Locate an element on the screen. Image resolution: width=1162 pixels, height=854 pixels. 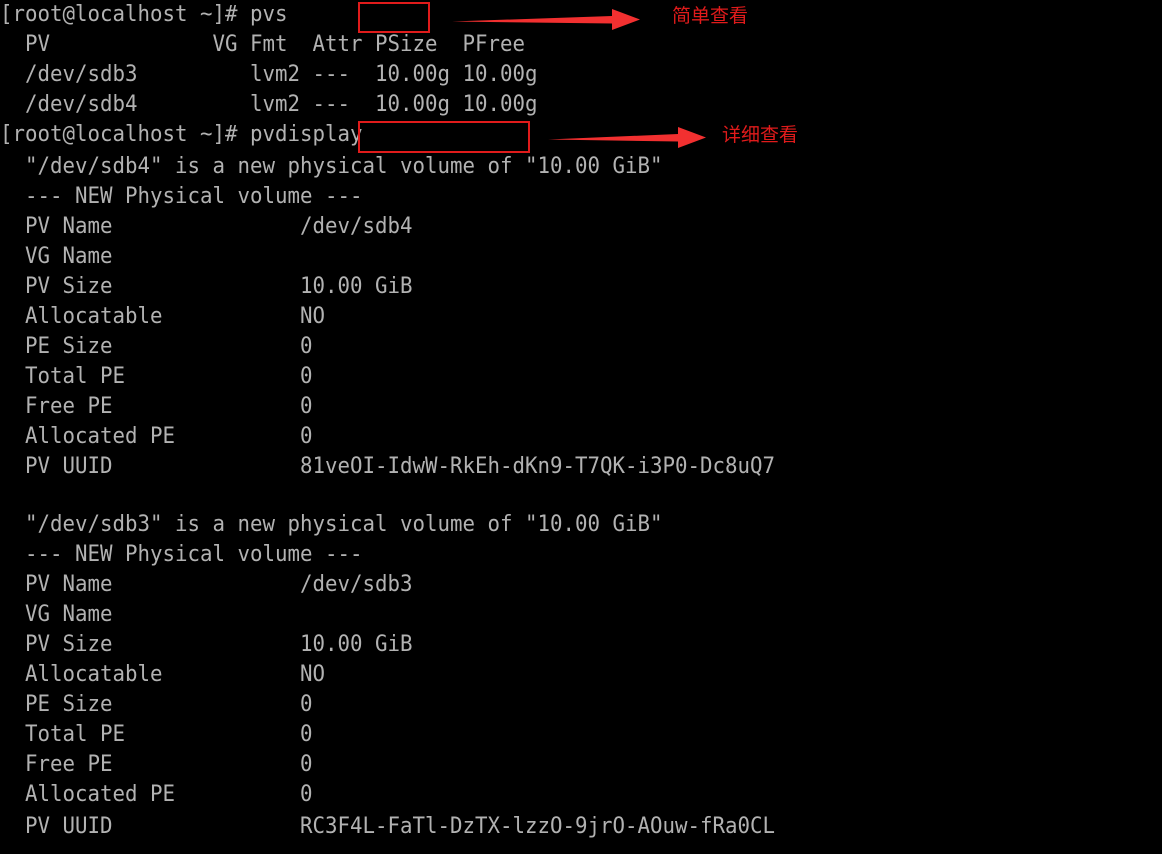
terminal-line is located at coordinates (20, 497).